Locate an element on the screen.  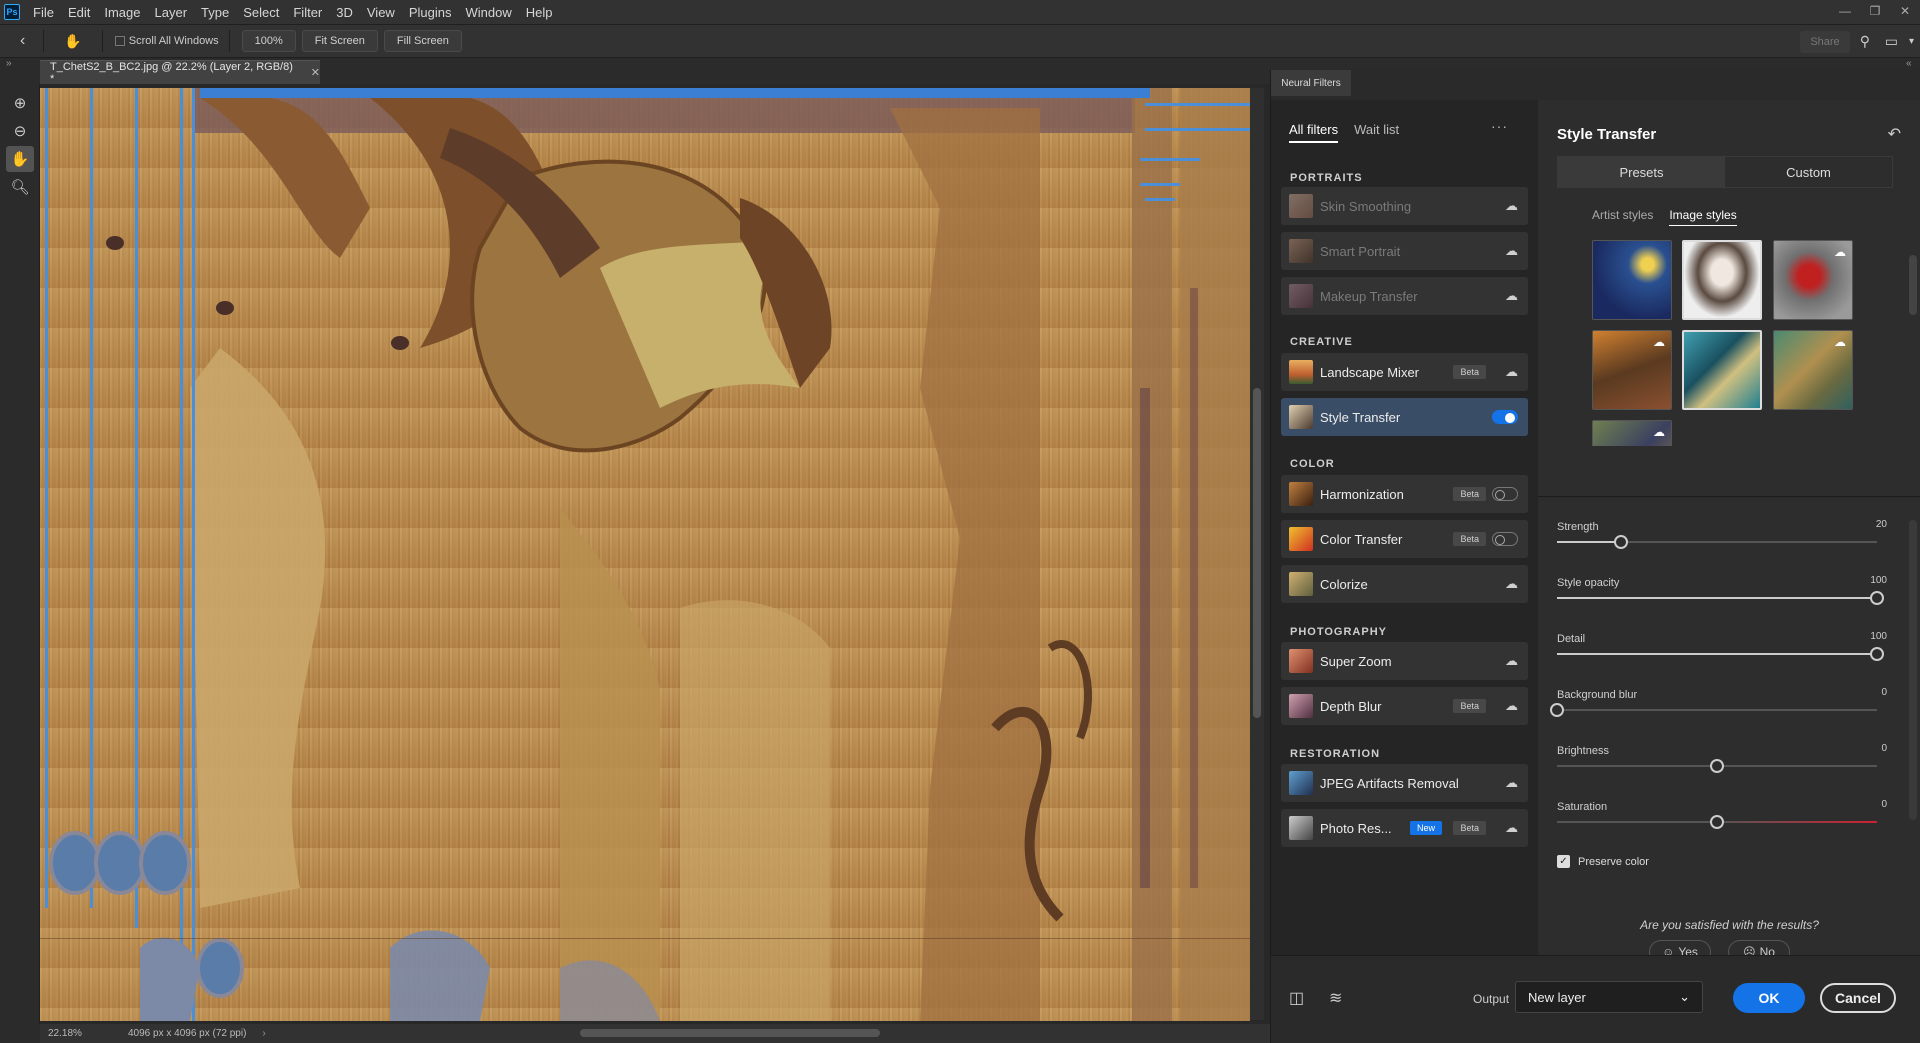
filter-color-transfer: Color Transfer Beta is located at coordinates (1404, 539).